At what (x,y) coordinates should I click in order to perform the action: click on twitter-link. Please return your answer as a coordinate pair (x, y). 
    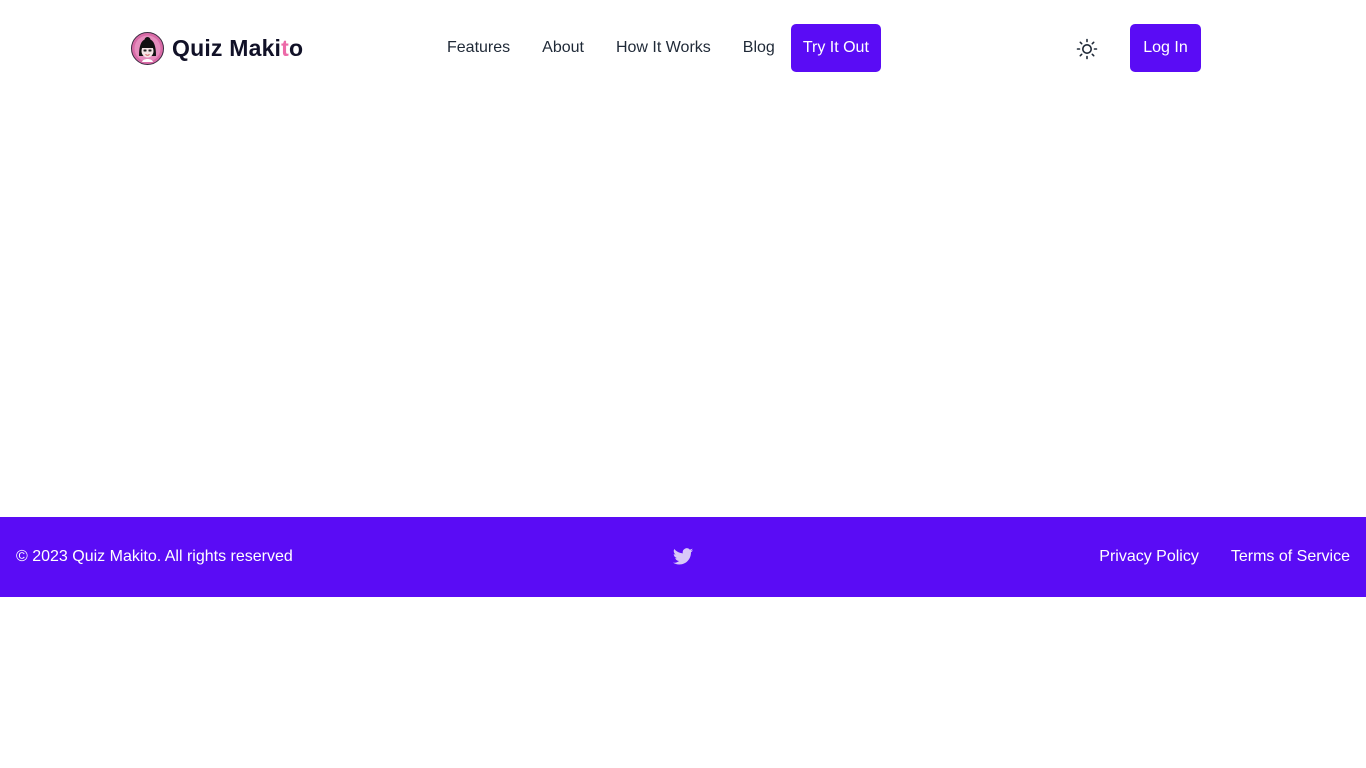
    Looking at the image, I should click on (683, 557).